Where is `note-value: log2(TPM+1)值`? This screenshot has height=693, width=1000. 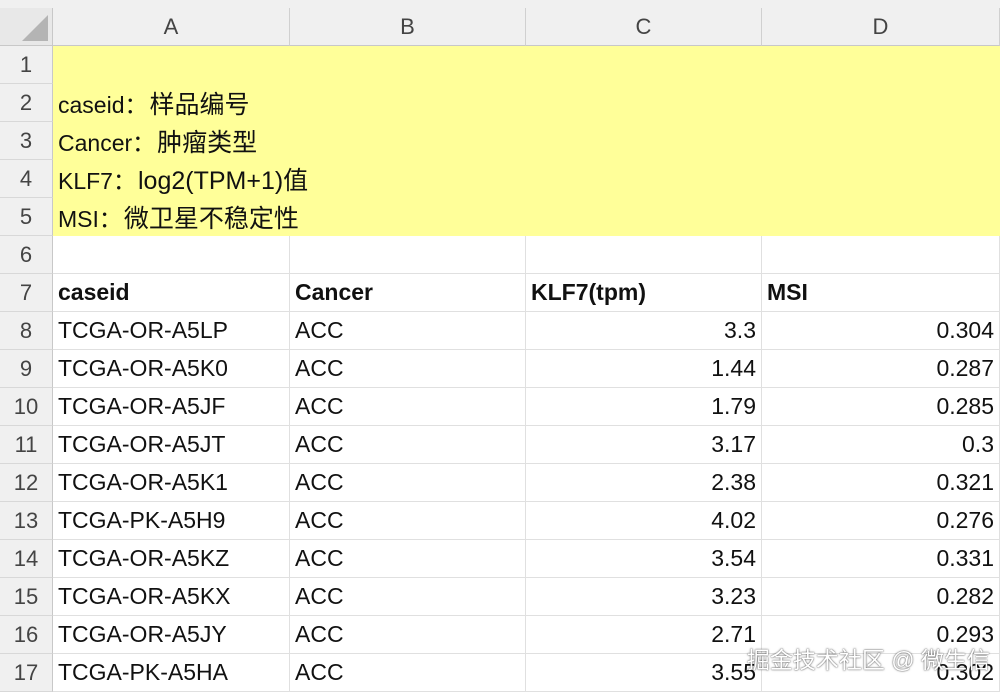
note-value: log2(TPM+1)值 is located at coordinates (223, 181).